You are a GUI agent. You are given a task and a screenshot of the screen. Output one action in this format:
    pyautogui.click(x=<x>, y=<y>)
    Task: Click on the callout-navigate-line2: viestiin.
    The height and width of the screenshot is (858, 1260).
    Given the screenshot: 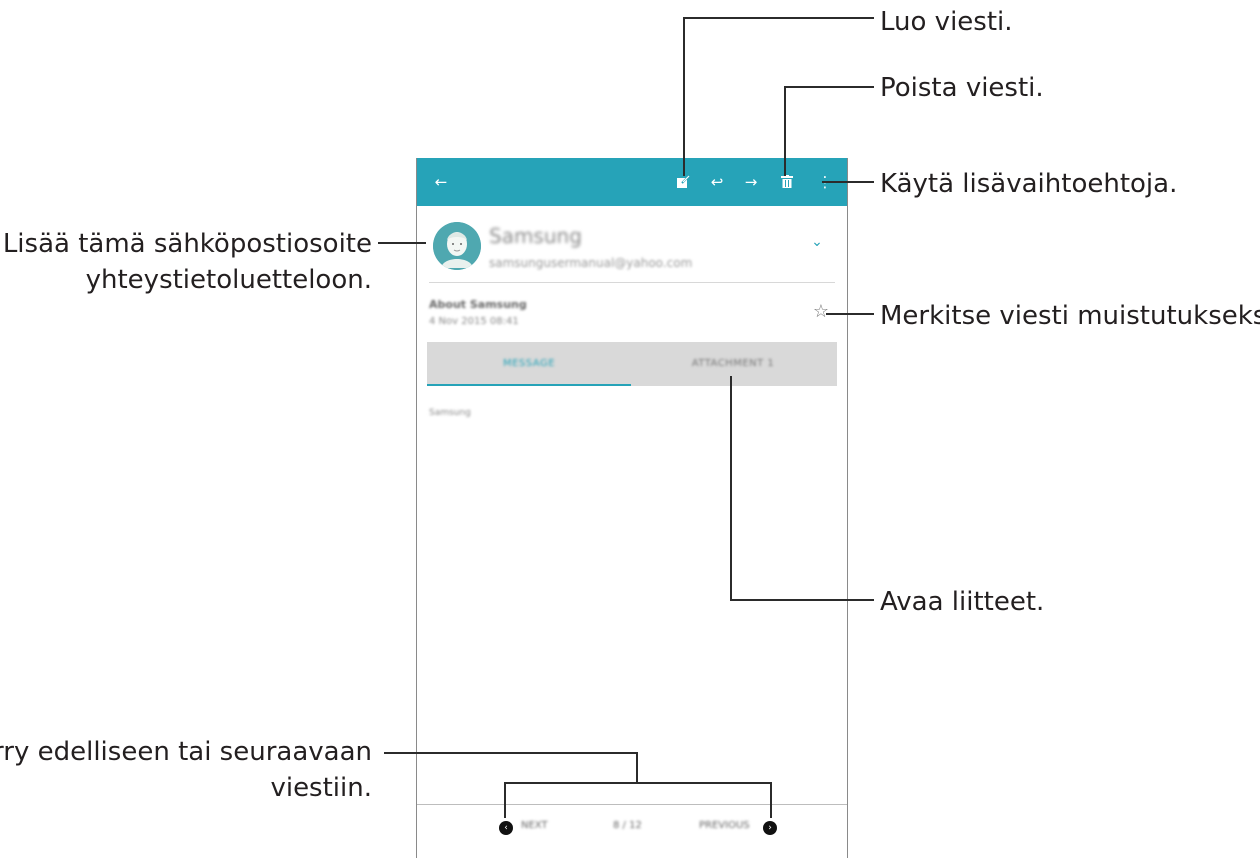 What is the action you would take?
    pyautogui.click(x=321, y=788)
    